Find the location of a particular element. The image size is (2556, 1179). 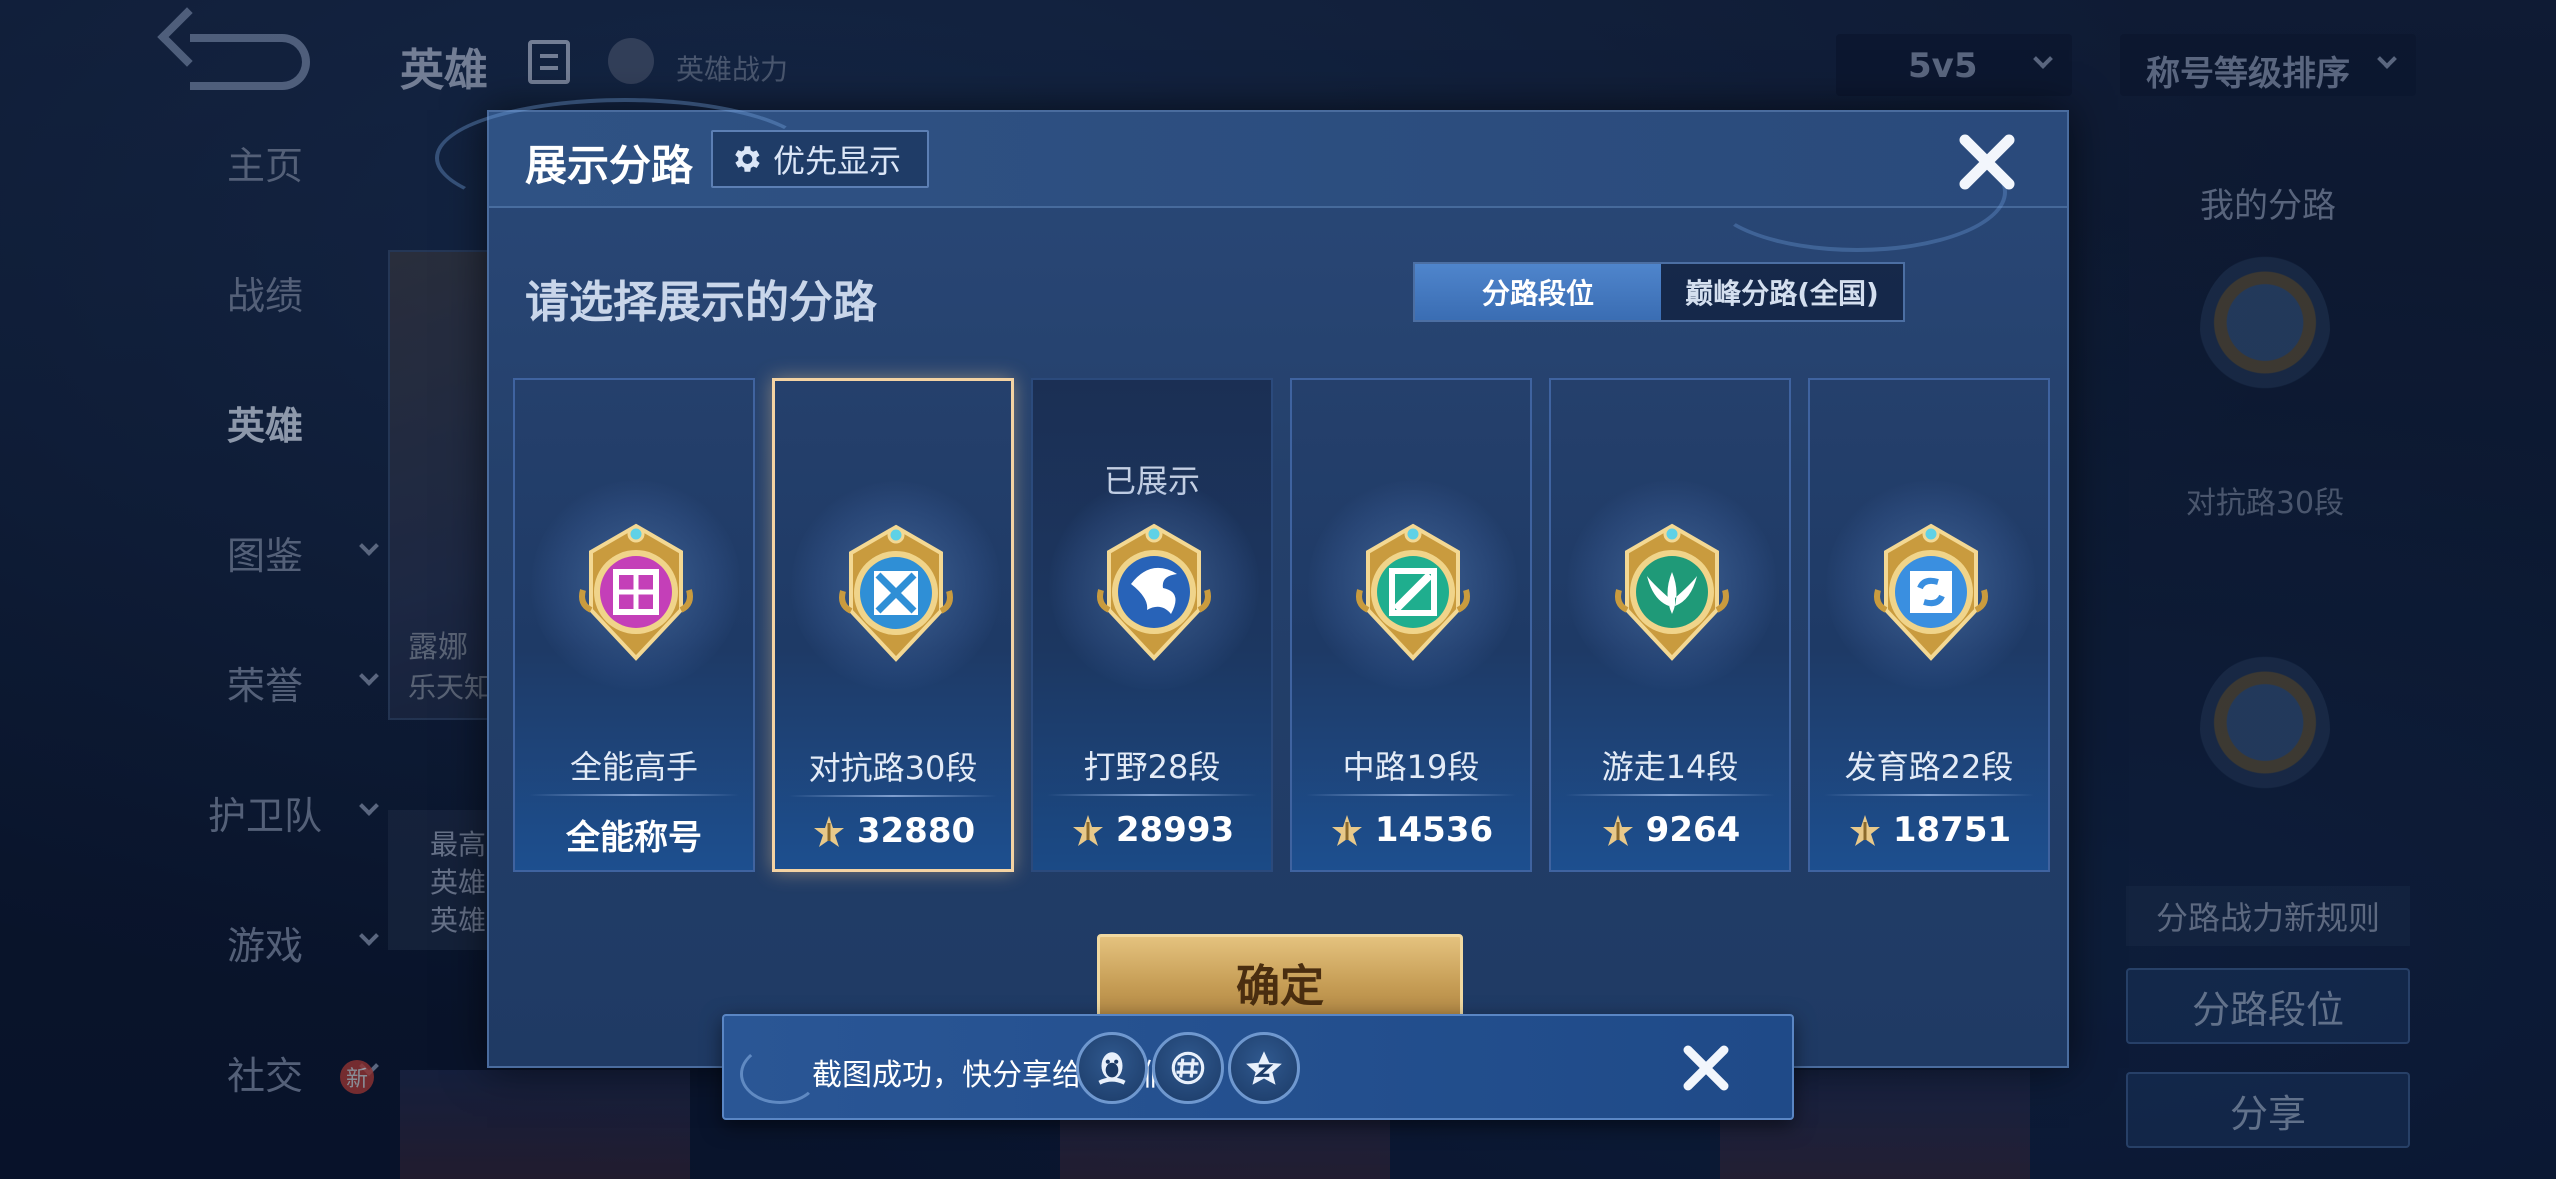

qq-icon is located at coordinates (1112, 1068).